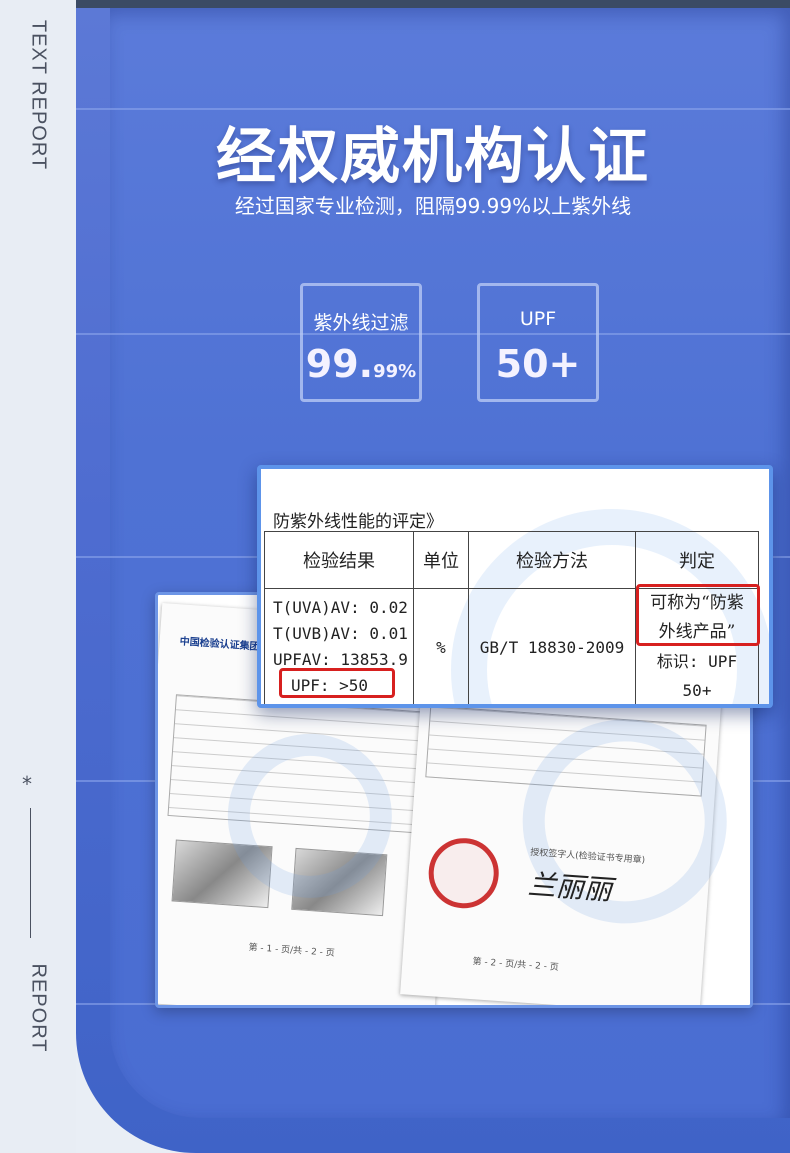 The height and width of the screenshot is (1153, 790). I want to click on highlight-upf, so click(337, 683).